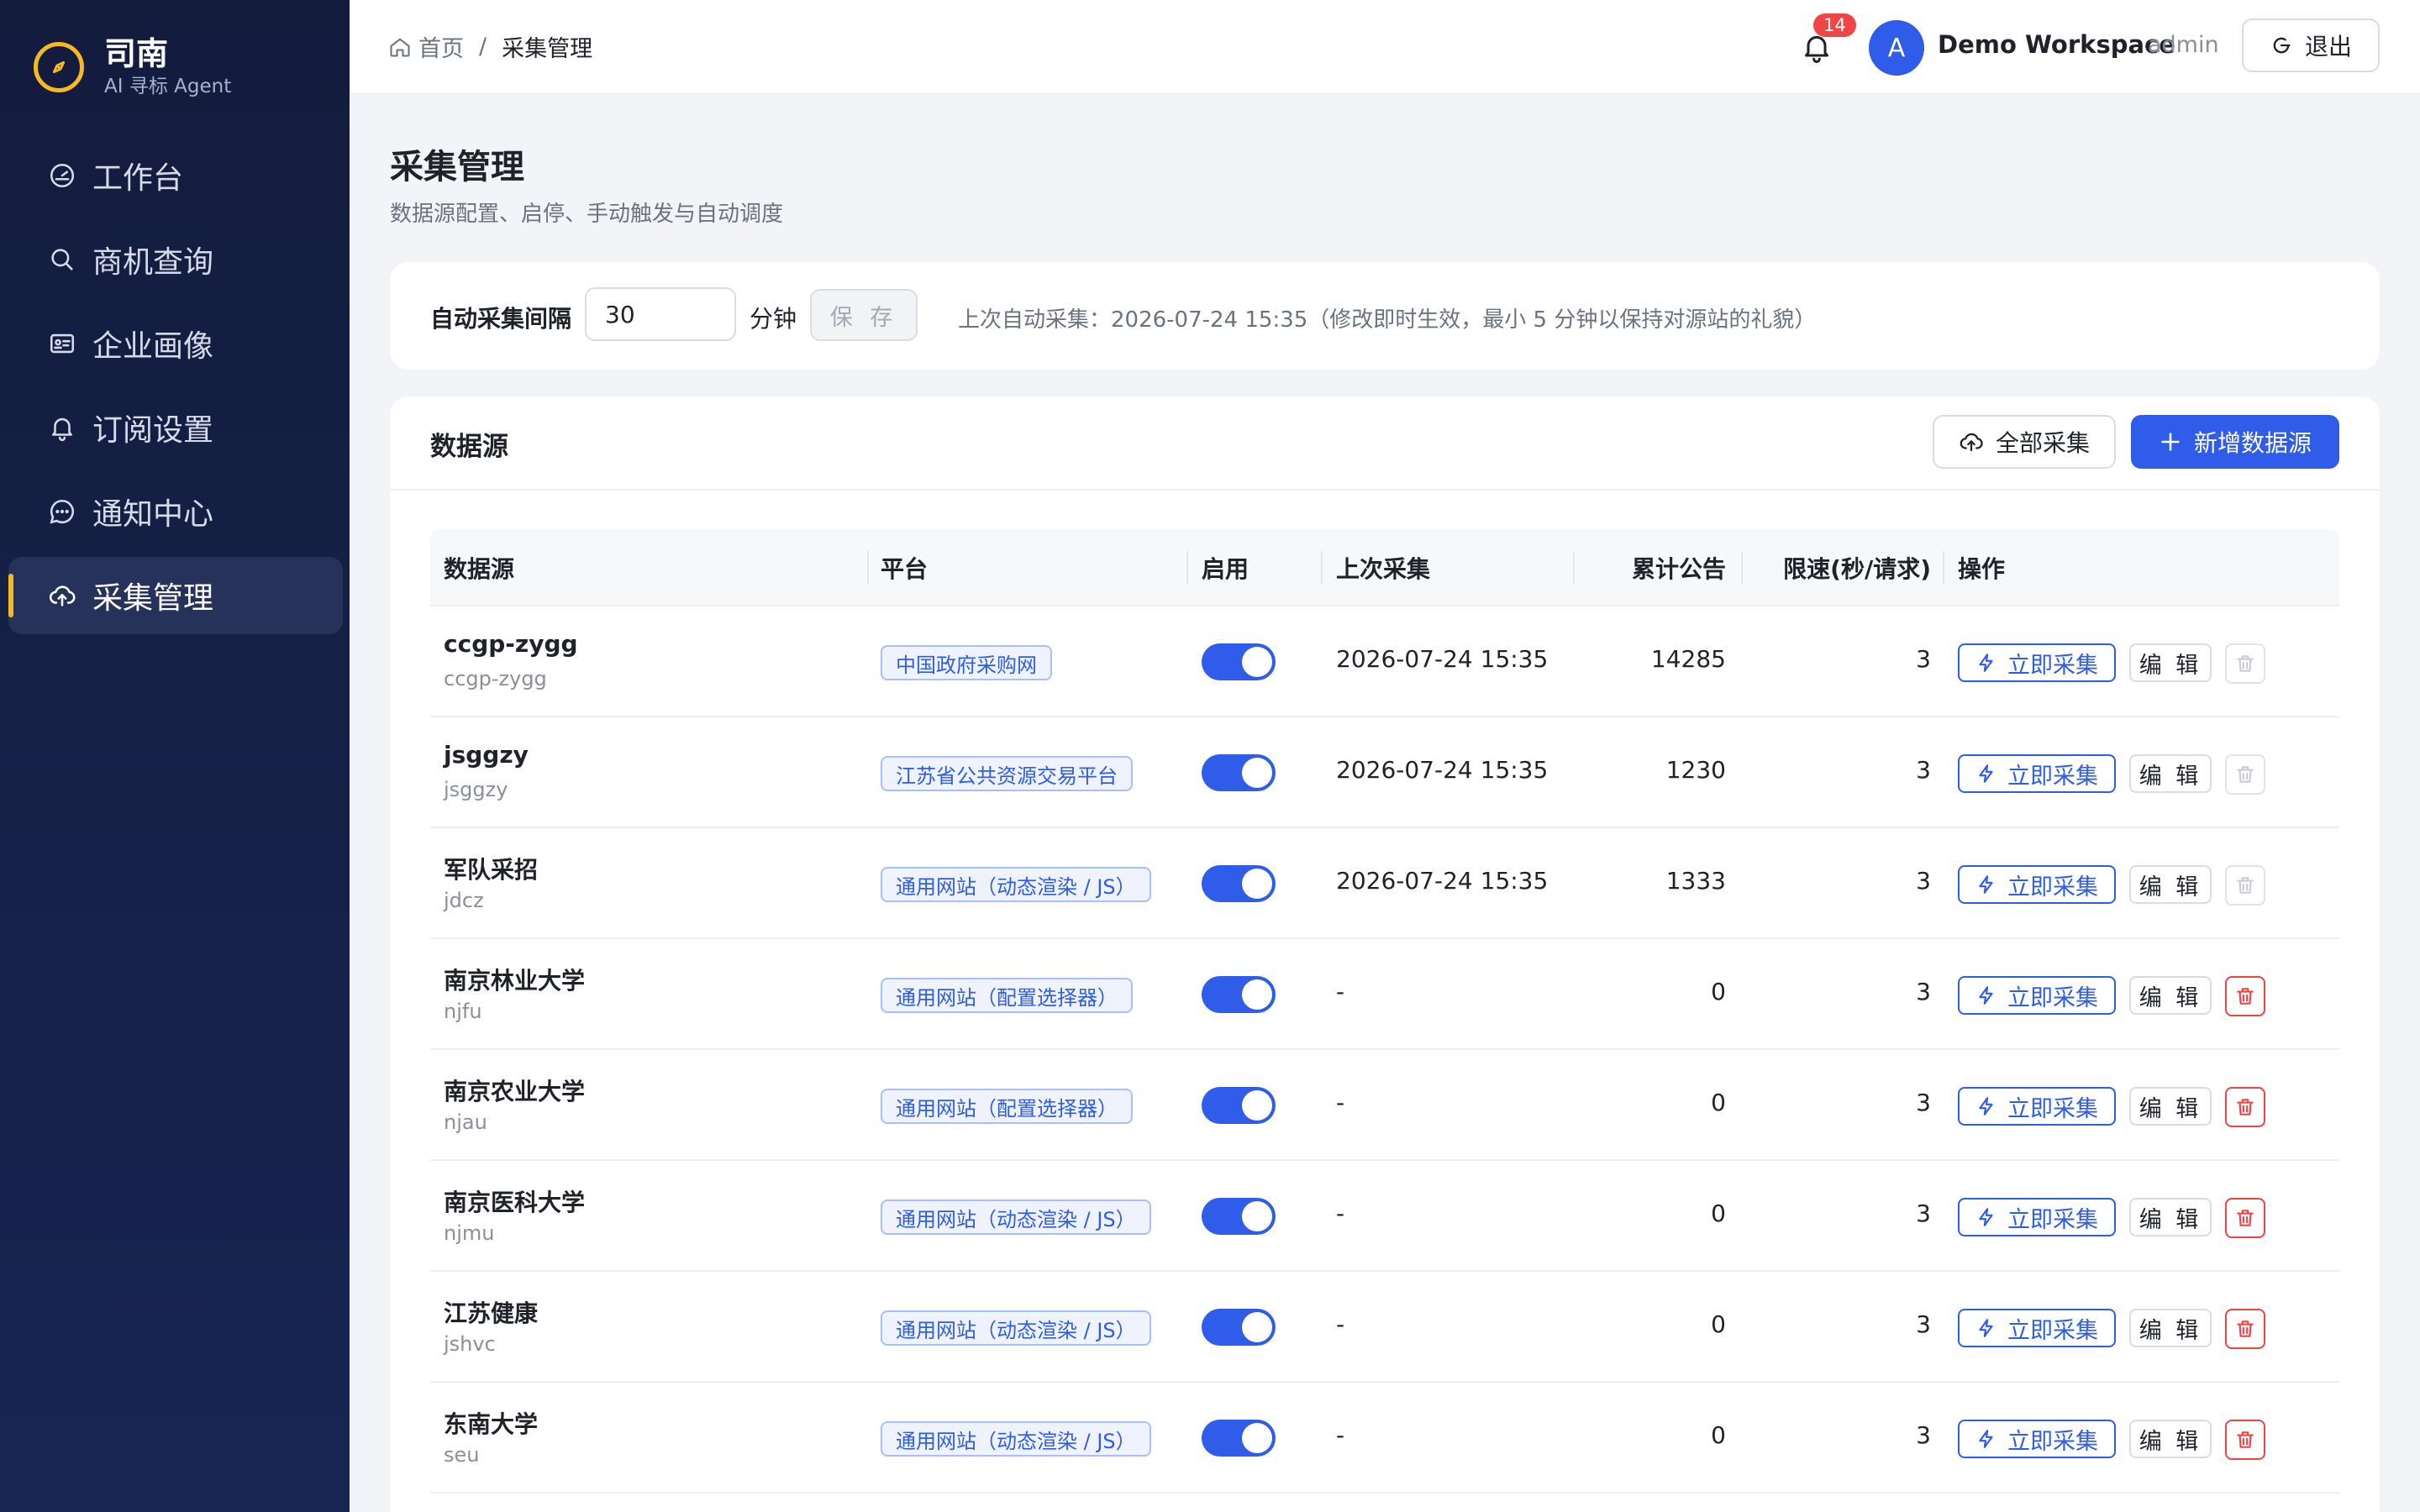 This screenshot has width=2420, height=1512. Describe the element at coordinates (905, 569) in the screenshot. I see `col-platform: 平台` at that location.